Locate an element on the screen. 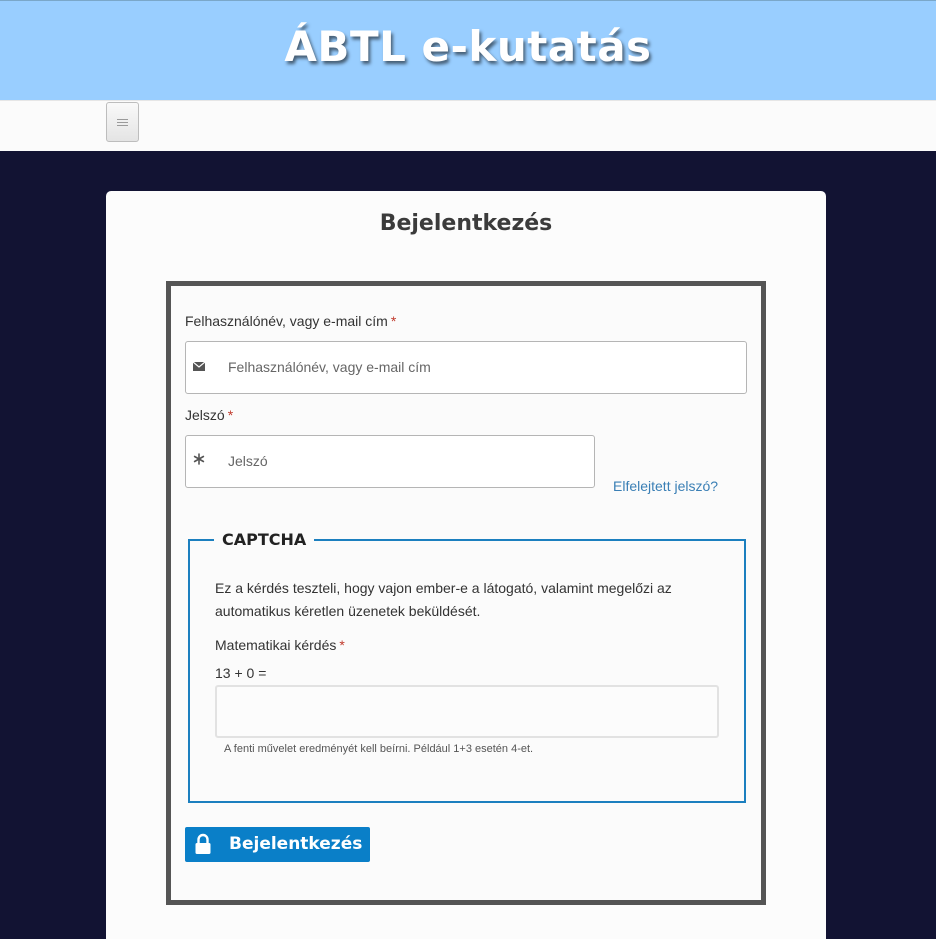 Image resolution: width=936 pixels, height=939 pixels. hamburger-icon is located at coordinates (122, 122).